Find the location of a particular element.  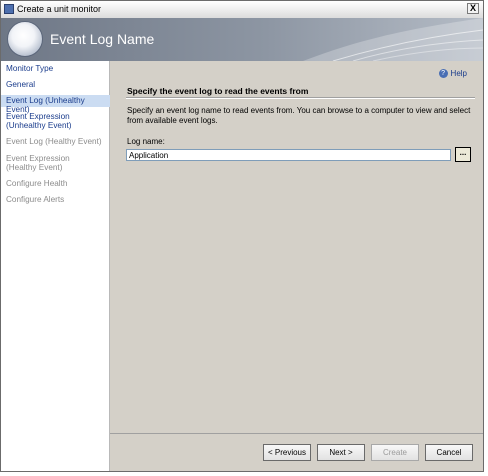

sidebar-item-configure-health: Configure Health is located at coordinates (37, 183).